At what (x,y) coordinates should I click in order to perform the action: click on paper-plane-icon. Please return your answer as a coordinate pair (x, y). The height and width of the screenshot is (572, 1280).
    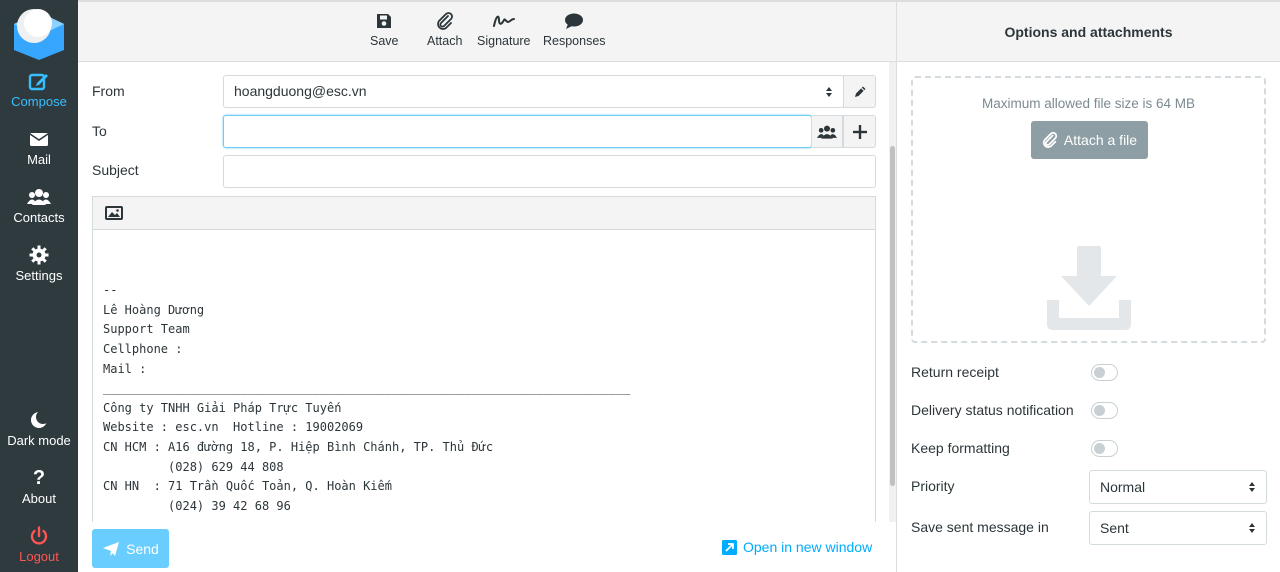
    Looking at the image, I should click on (111, 548).